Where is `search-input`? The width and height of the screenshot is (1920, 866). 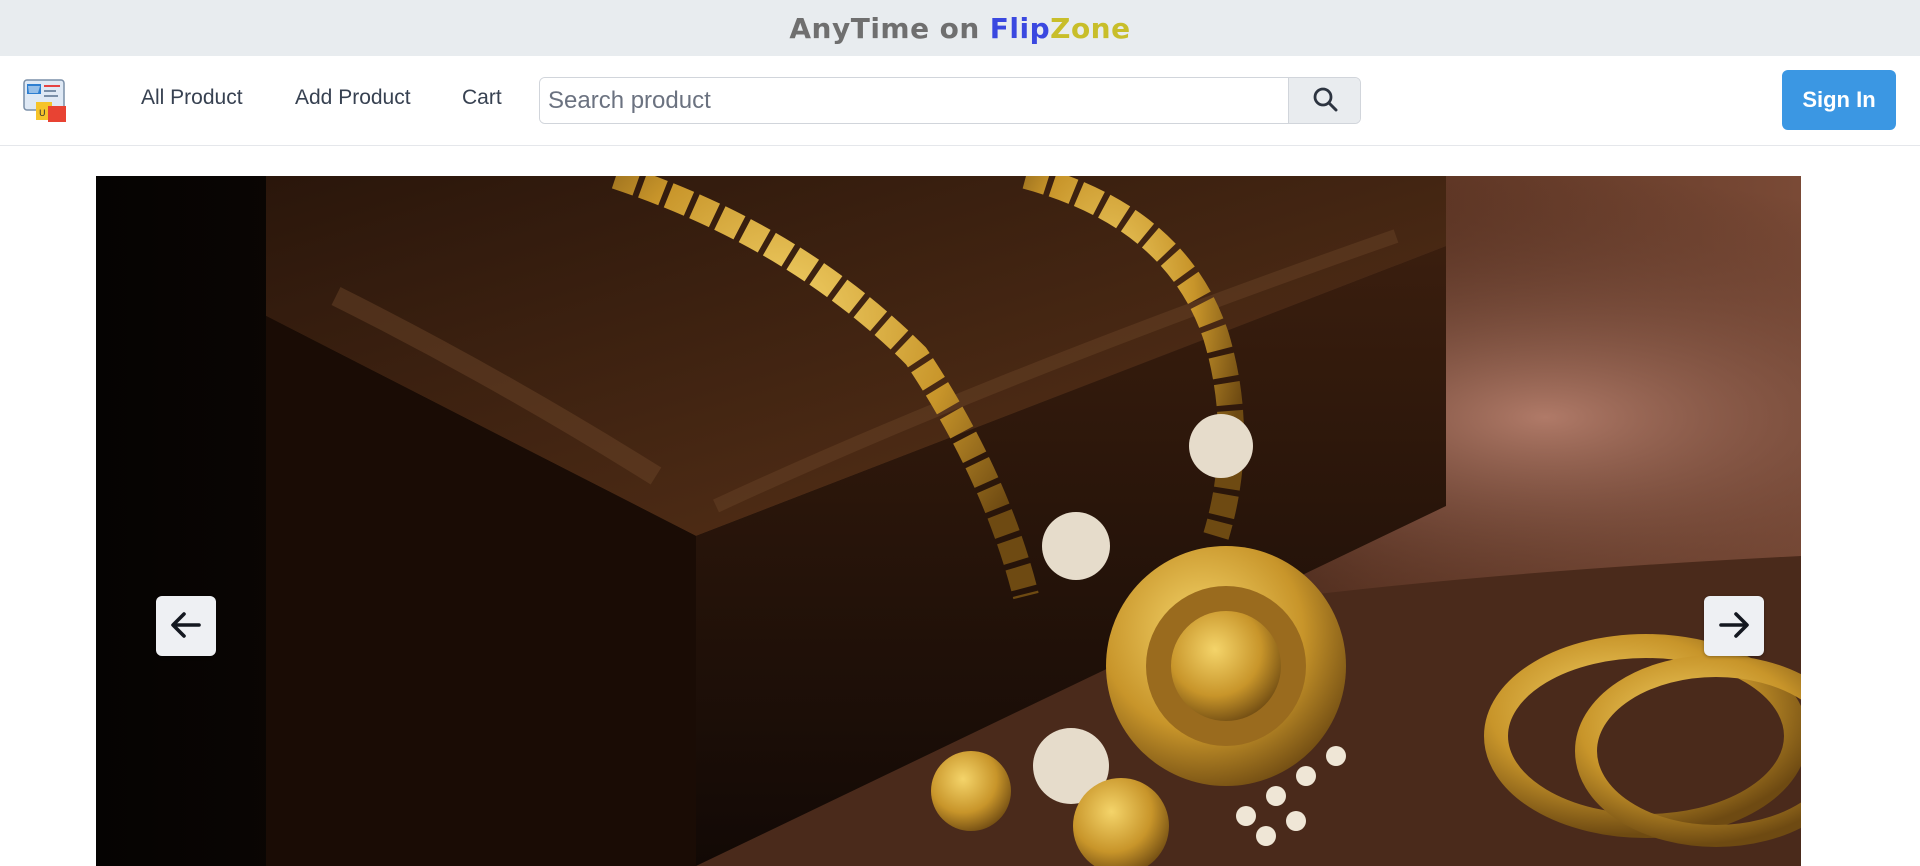 search-input is located at coordinates (914, 100).